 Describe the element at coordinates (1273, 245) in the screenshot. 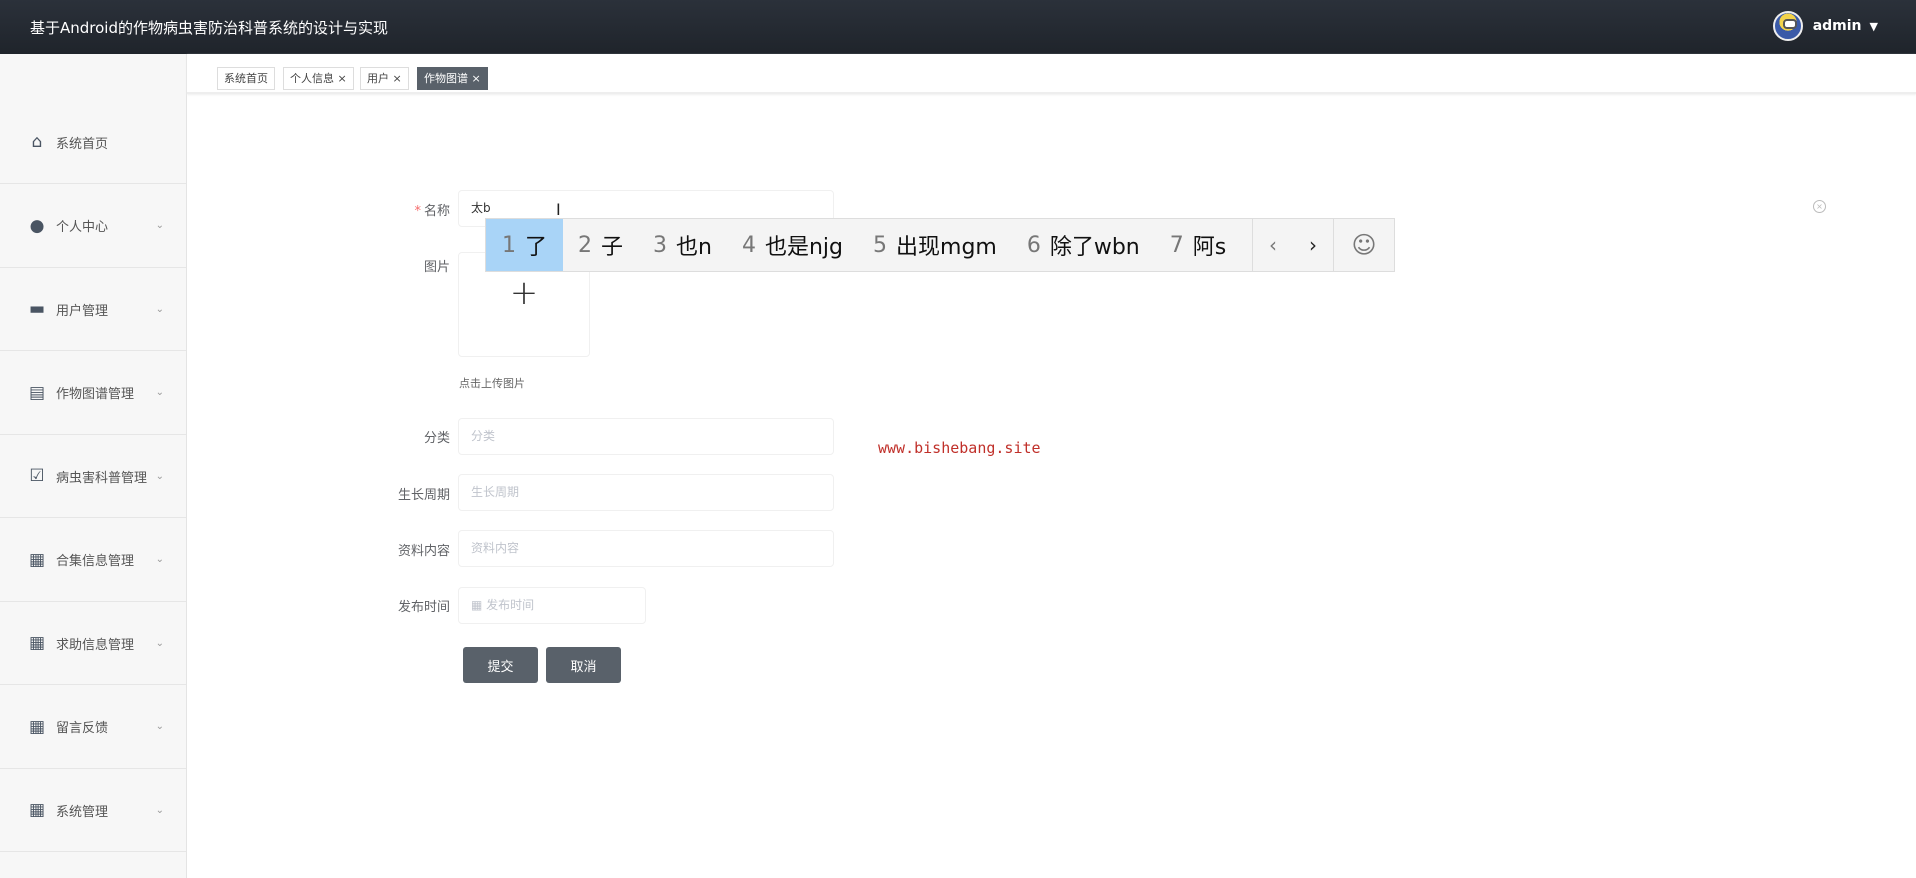

I see `chevron-left-icon: ‹` at that location.